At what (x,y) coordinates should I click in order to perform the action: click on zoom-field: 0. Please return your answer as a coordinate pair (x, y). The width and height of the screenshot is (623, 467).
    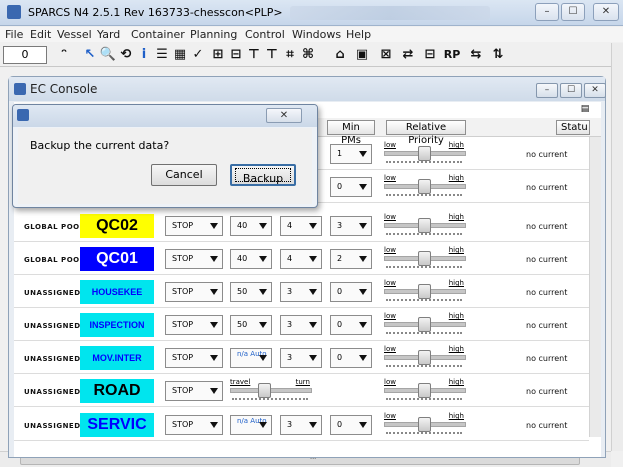
    Looking at the image, I should click on (25, 55).